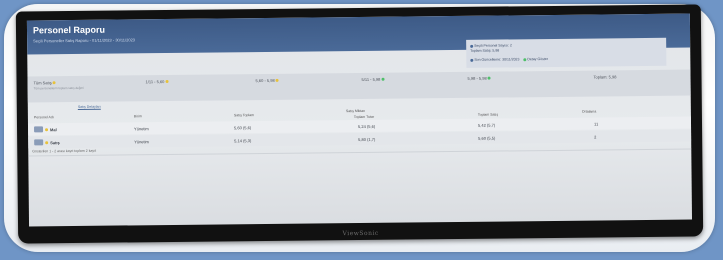 The image size is (723, 260). Describe the element at coordinates (605, 77) in the screenshot. I see `summary-total: Toplam: 5,98` at that location.